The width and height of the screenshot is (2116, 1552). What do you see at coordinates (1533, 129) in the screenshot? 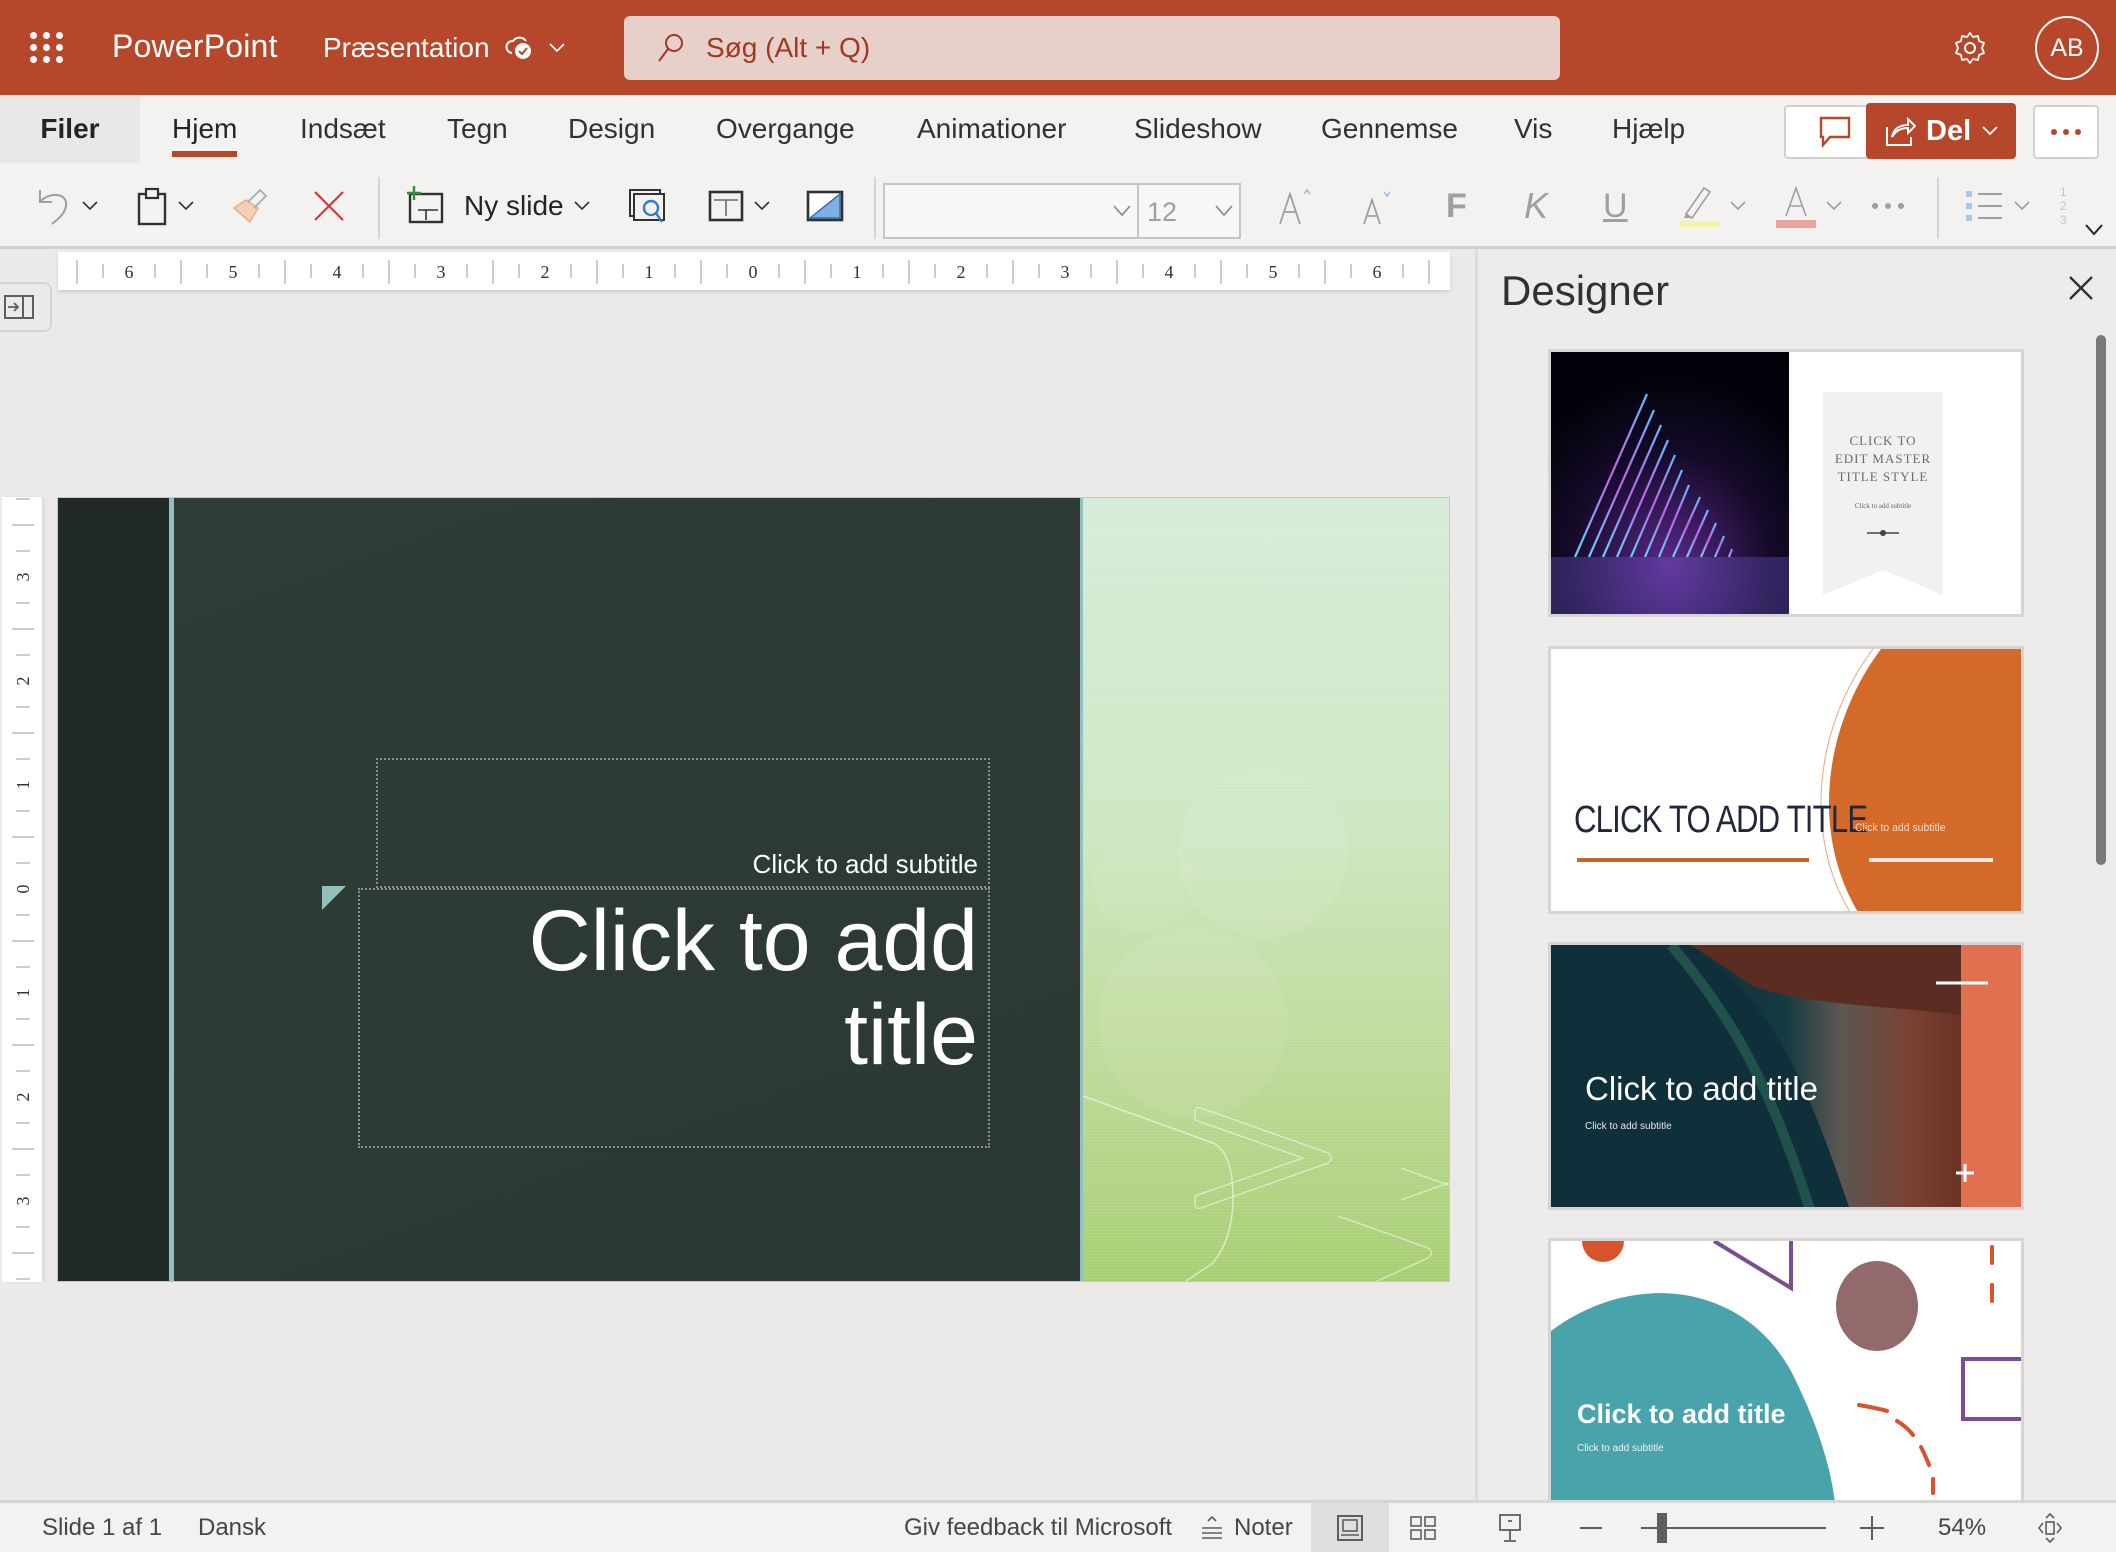
I see `tab-vis: Vis` at bounding box center [1533, 129].